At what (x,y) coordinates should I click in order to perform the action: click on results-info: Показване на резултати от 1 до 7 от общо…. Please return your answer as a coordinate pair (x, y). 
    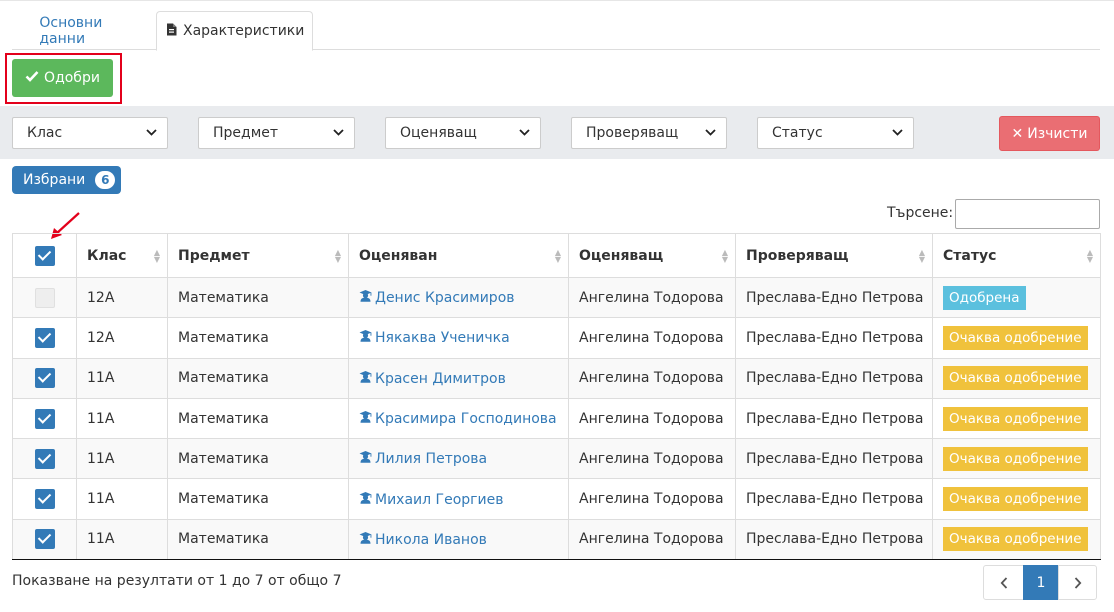
    Looking at the image, I should click on (177, 581).